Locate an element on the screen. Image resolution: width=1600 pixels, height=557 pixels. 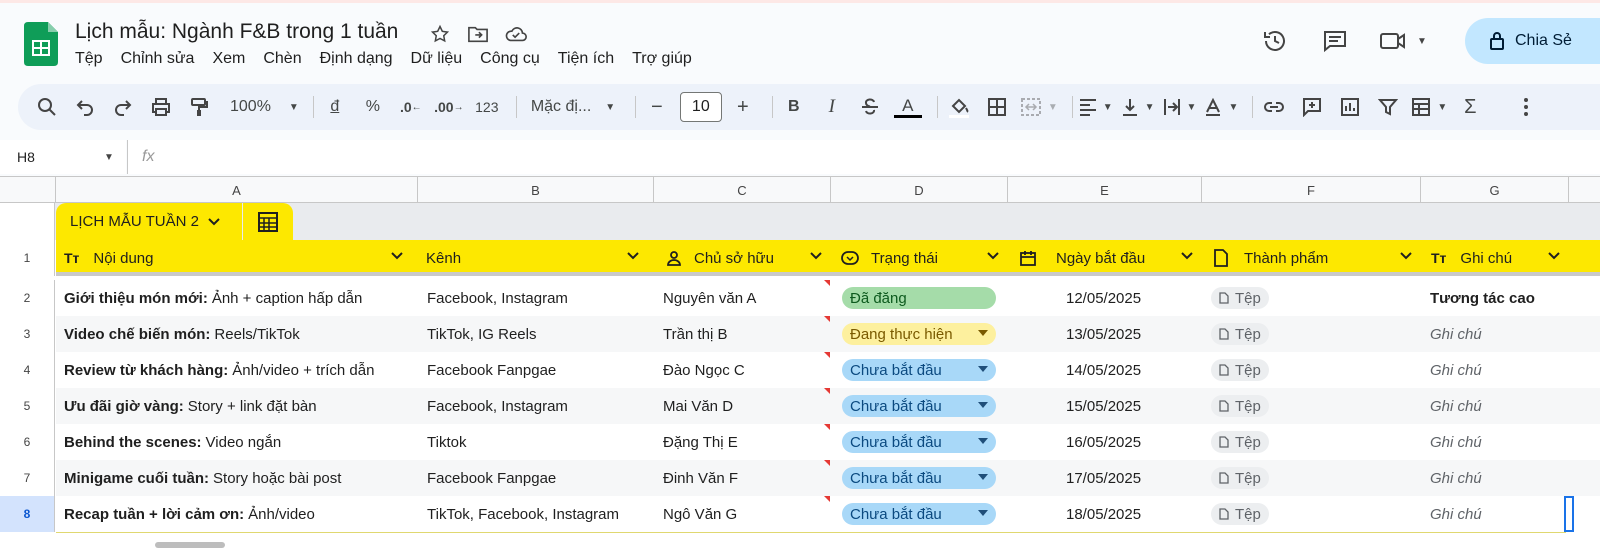
cell-owner: Đặng Thị E is located at coordinates (745, 442).